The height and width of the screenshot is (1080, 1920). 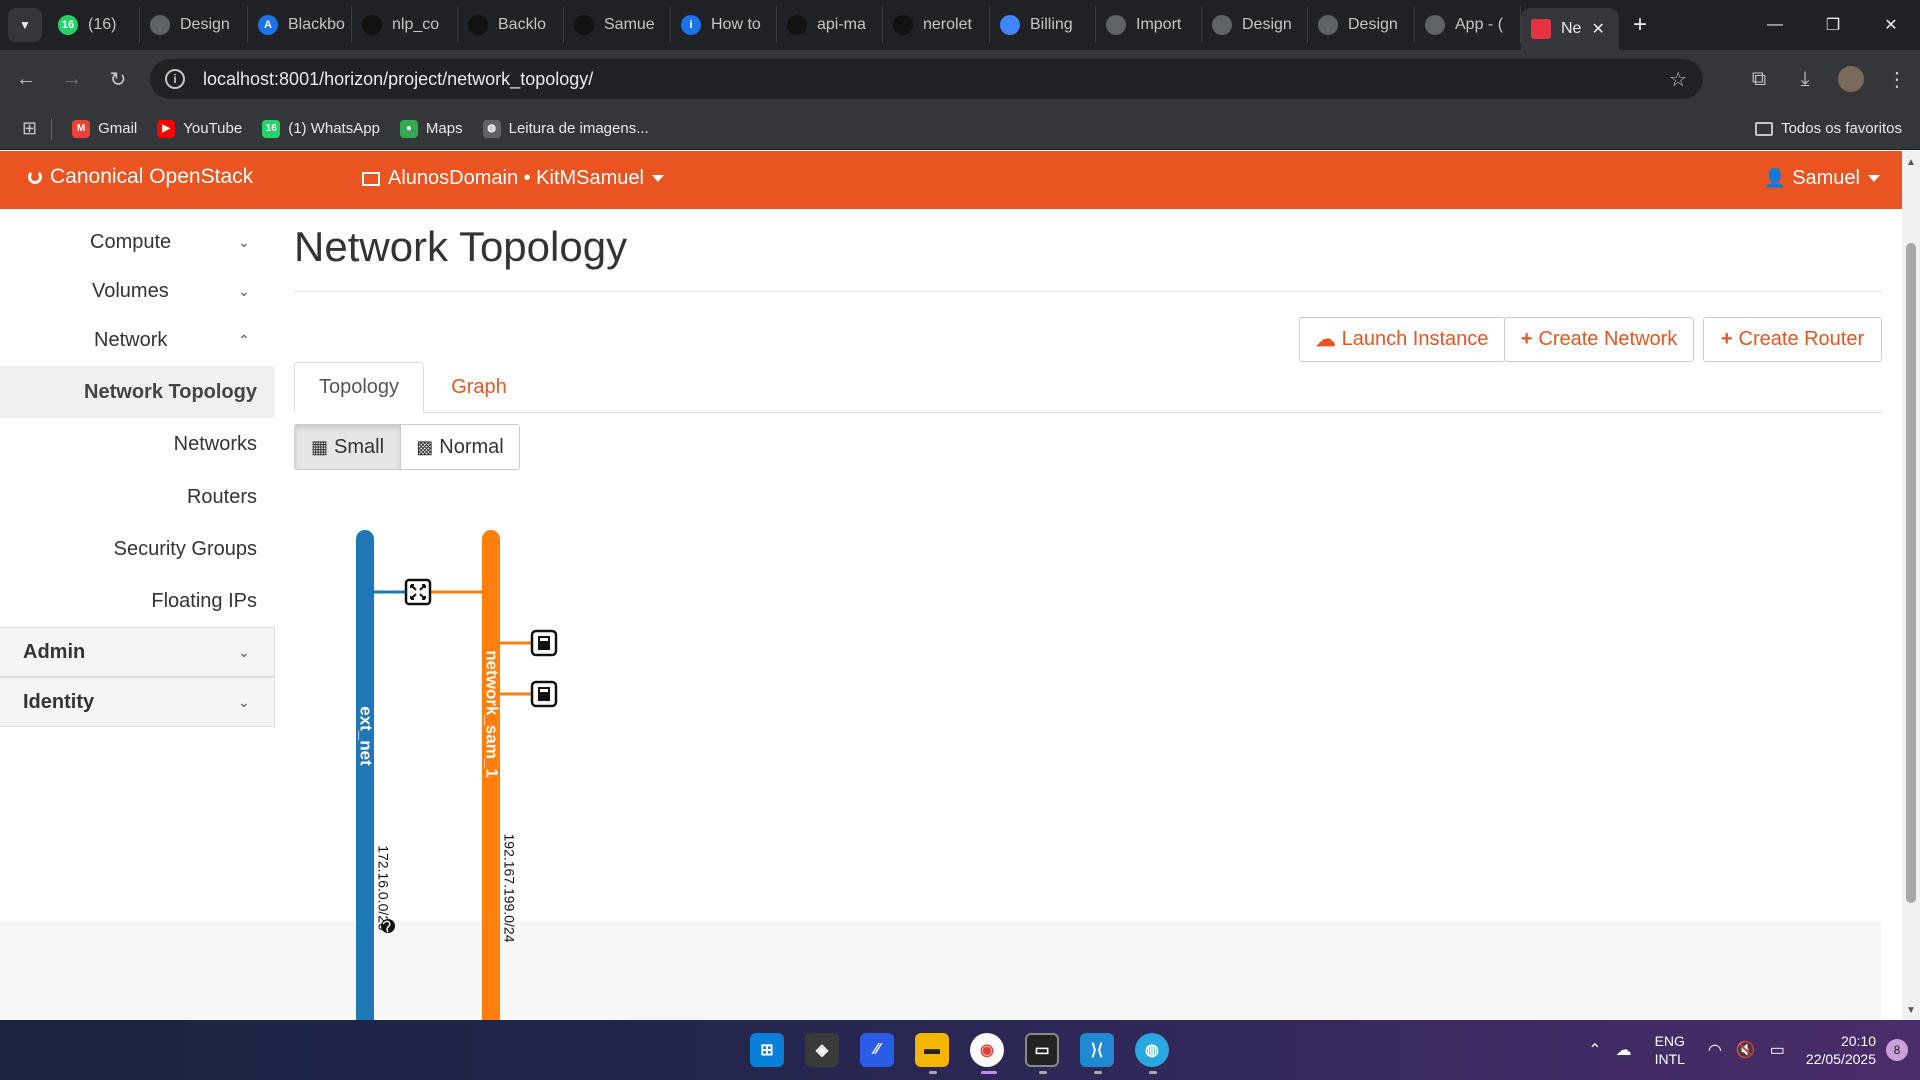 I want to click on network-app-icon: ◍, so click(x=1152, y=1050).